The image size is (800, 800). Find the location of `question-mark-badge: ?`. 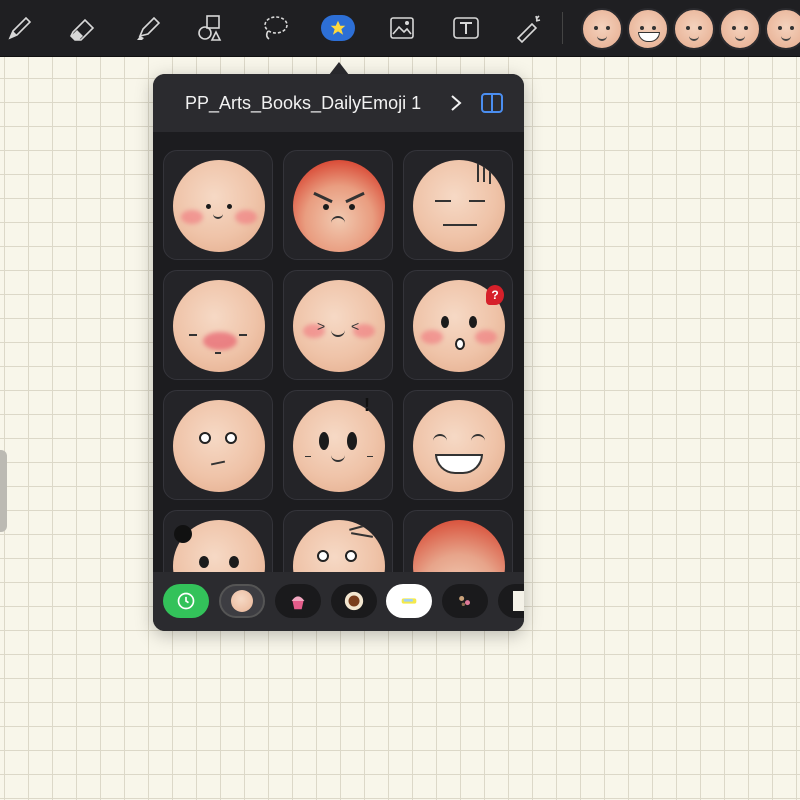

question-mark-badge: ? is located at coordinates (495, 295).